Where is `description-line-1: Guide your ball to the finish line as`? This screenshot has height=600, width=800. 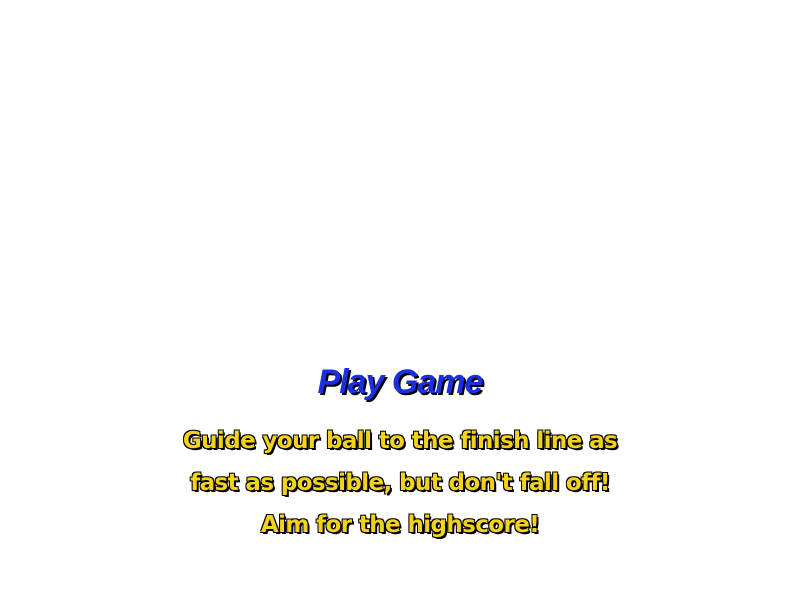
description-line-1: Guide your ball to the finish line as is located at coordinates (400, 441).